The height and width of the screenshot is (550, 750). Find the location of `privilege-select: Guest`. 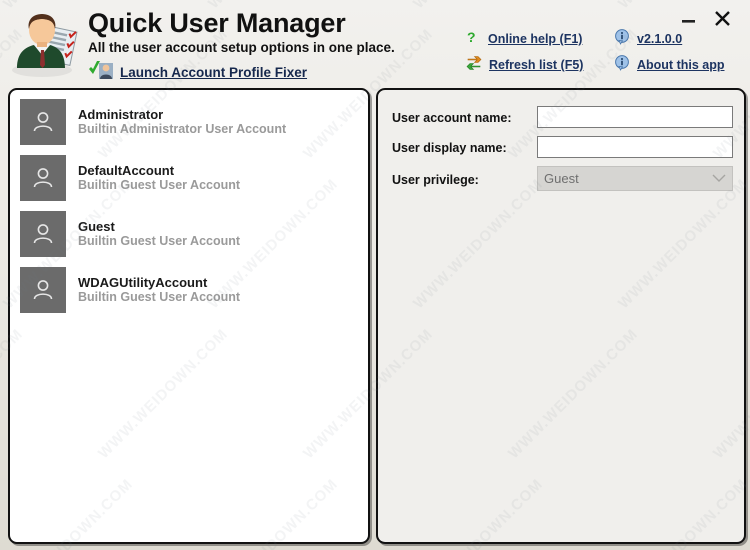

privilege-select: Guest is located at coordinates (635, 178).